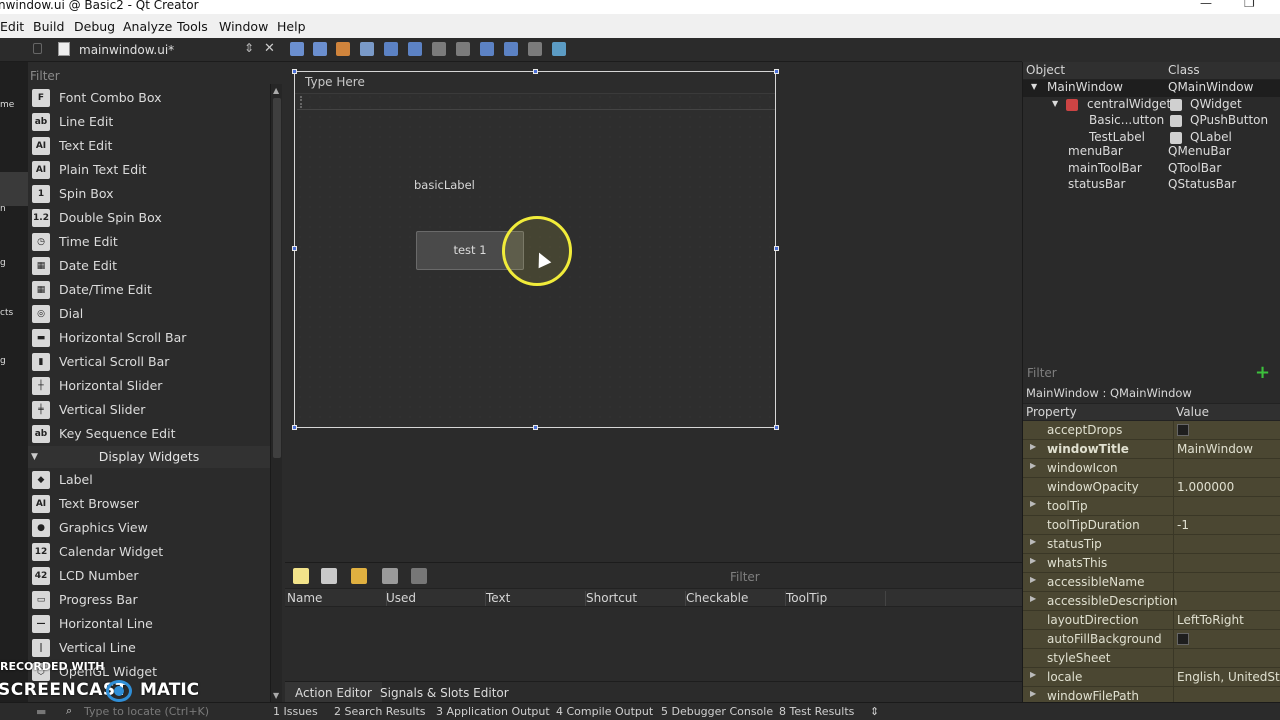 The width and height of the screenshot is (1280, 720). What do you see at coordinates (390, 576) in the screenshot?
I see `delete-action-icon` at bounding box center [390, 576].